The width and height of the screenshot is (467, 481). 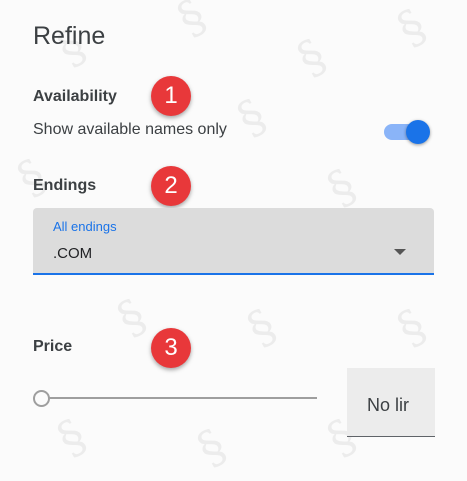 I want to click on step-badge-2: 2, so click(x=171, y=186).